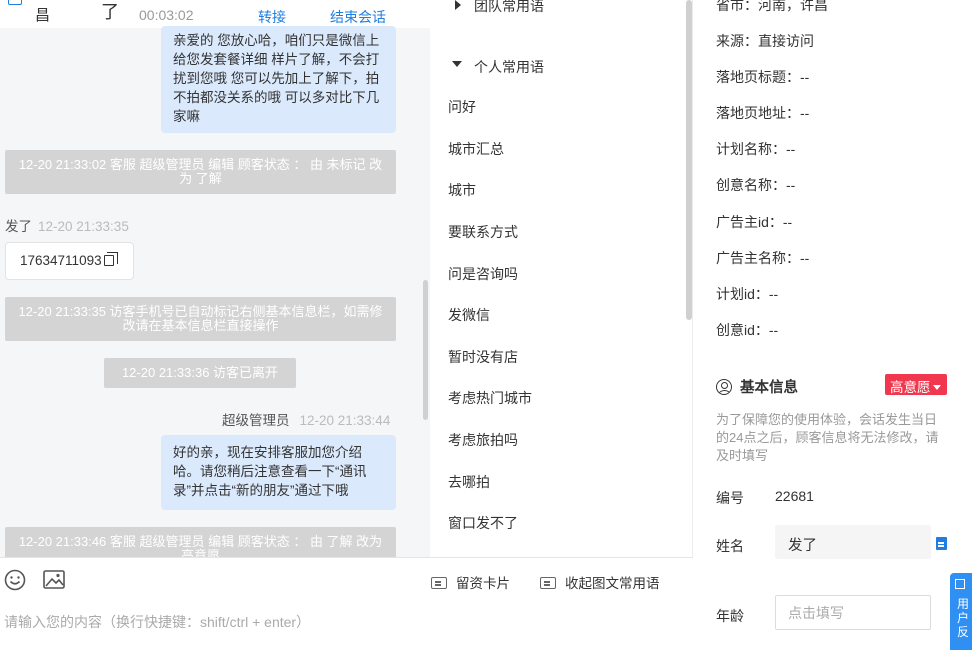 The height and width of the screenshot is (650, 972). Describe the element at coordinates (490, 398) in the screenshot. I see `phrase-item: 考虑热门城市` at that location.